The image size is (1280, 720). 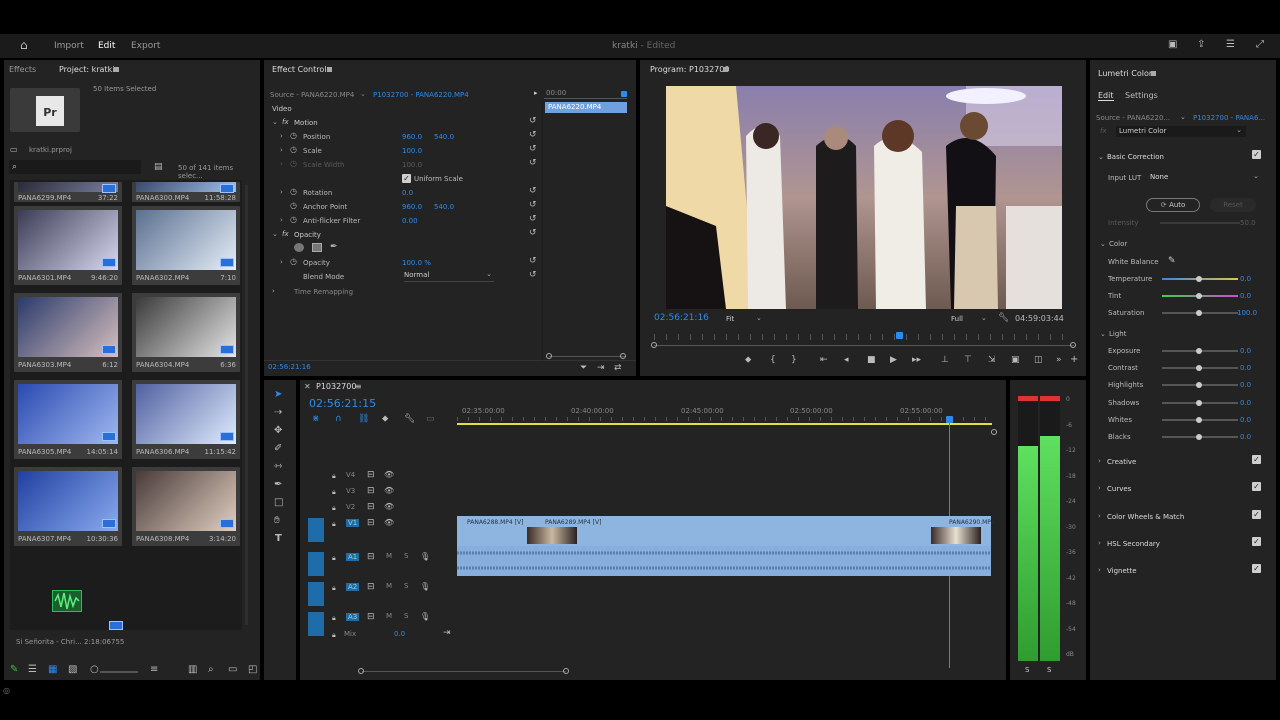 I want to click on audio-clip-icon, so click(x=67, y=601).